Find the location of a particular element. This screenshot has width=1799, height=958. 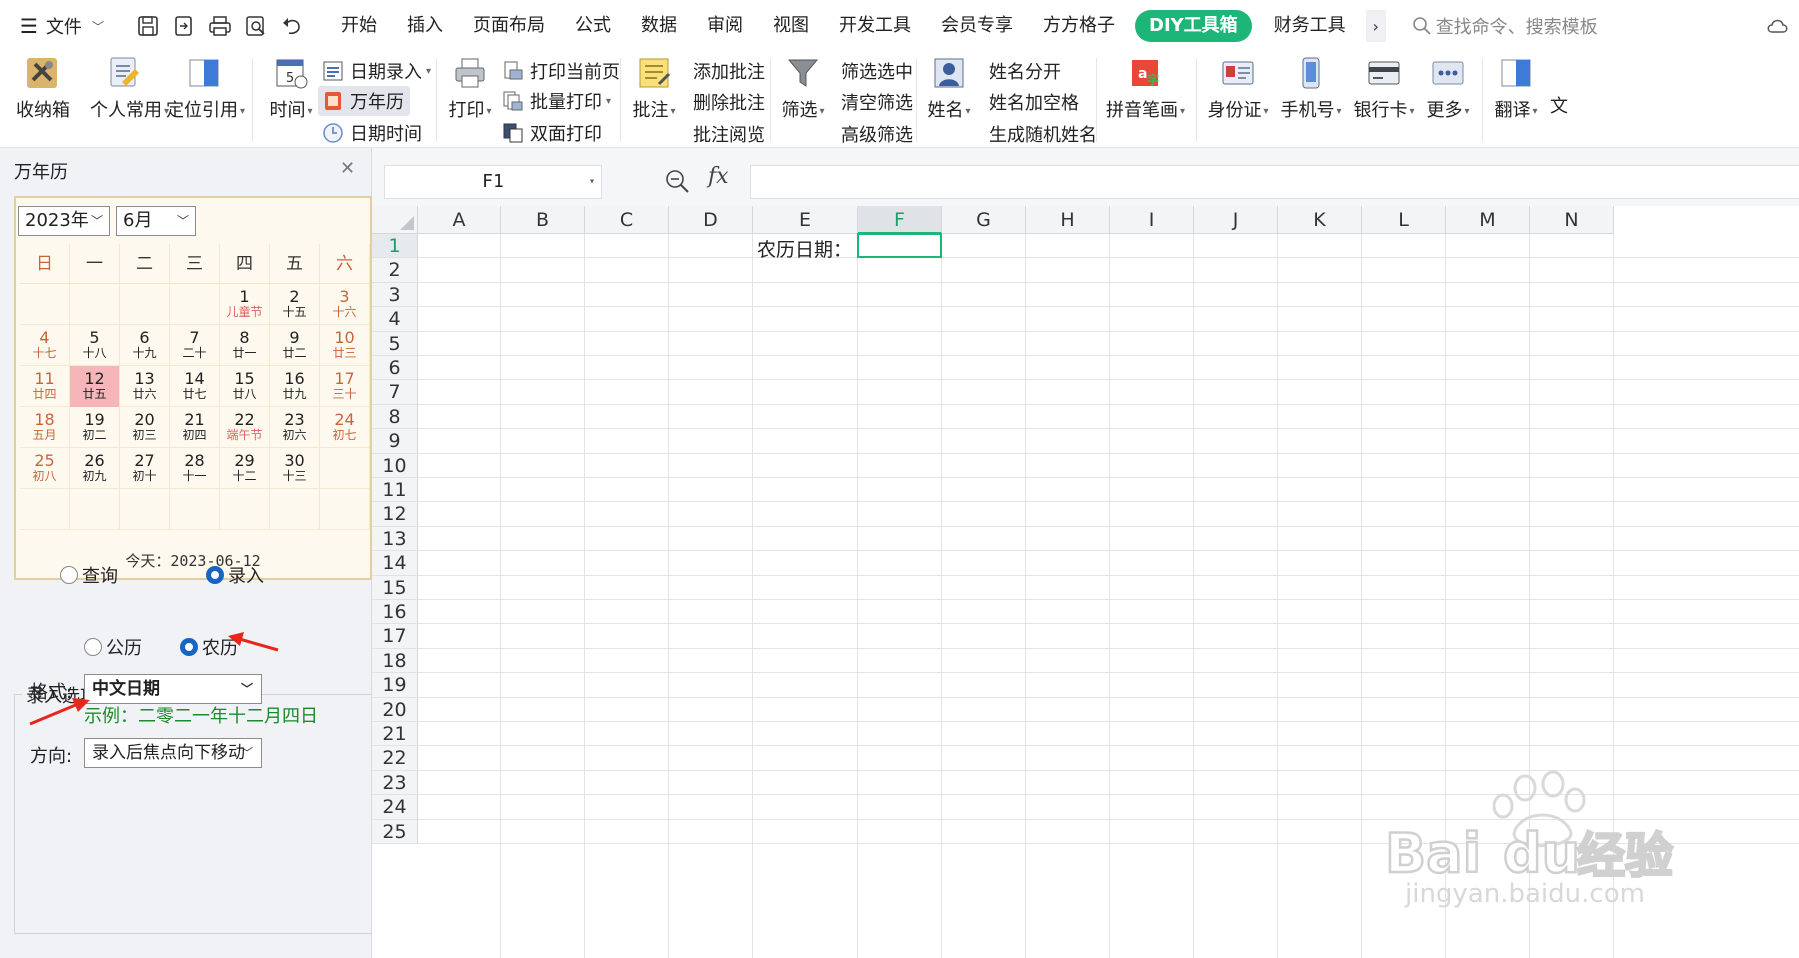

shanchupizhu-button: 删除批注 is located at coordinates (729, 102).